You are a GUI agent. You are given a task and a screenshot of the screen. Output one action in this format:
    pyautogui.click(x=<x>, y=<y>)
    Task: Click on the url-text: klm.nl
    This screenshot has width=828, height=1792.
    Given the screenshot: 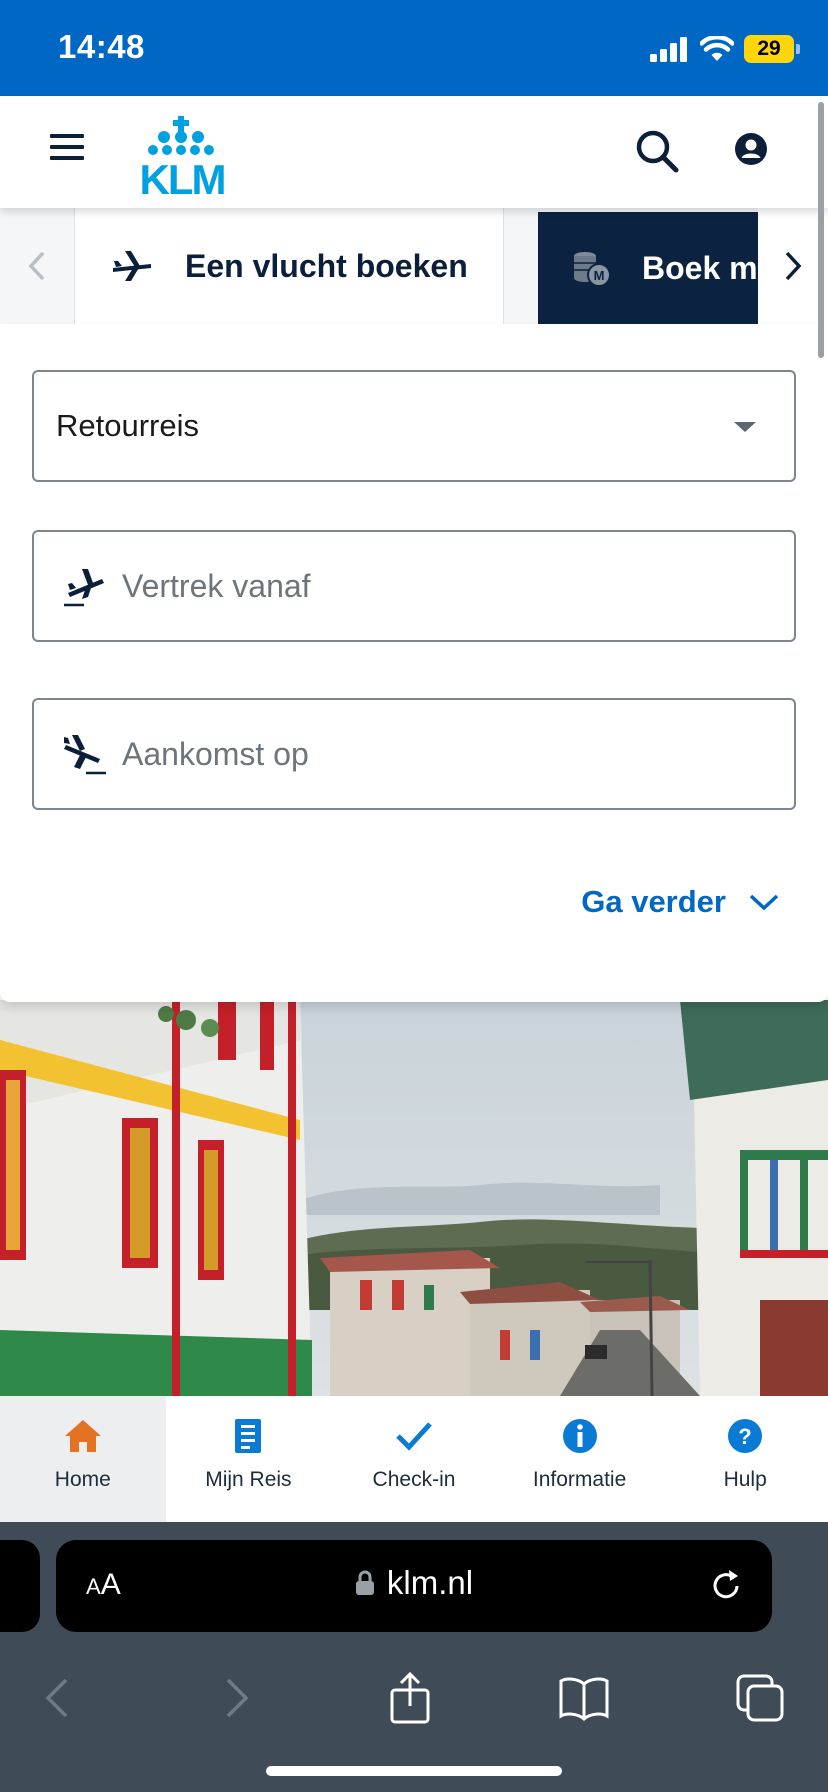 What is the action you would take?
    pyautogui.click(x=430, y=1582)
    